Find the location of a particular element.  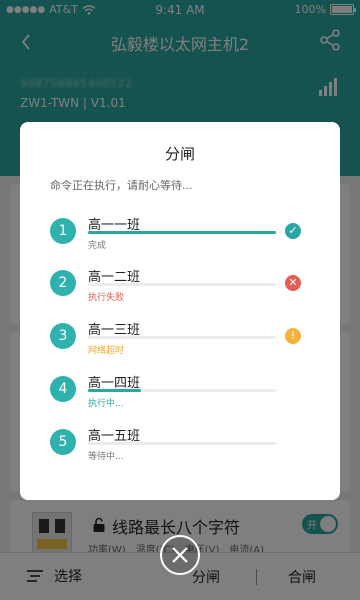

task-number: 4 is located at coordinates (63, 389).